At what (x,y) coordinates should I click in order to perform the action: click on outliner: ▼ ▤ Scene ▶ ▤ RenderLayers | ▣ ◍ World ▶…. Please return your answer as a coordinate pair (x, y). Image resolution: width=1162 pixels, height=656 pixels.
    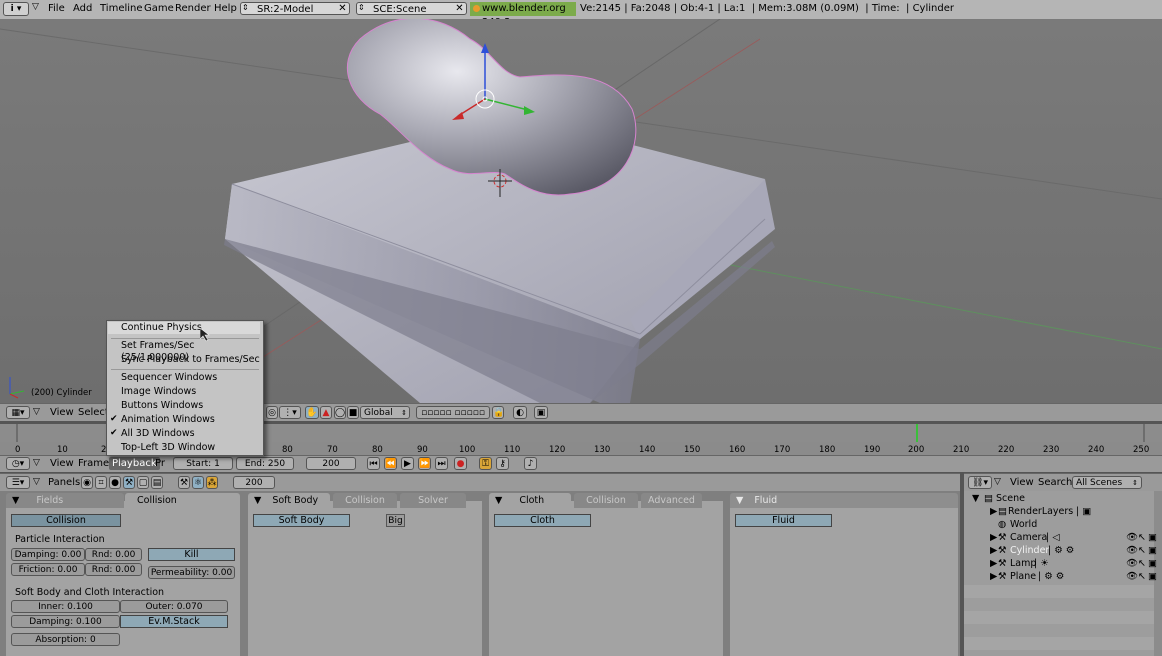
    Looking at the image, I should click on (1063, 573).